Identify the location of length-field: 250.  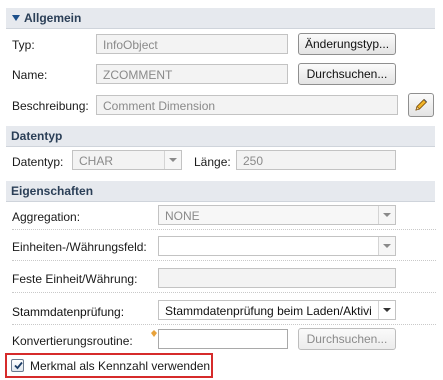
(316, 160).